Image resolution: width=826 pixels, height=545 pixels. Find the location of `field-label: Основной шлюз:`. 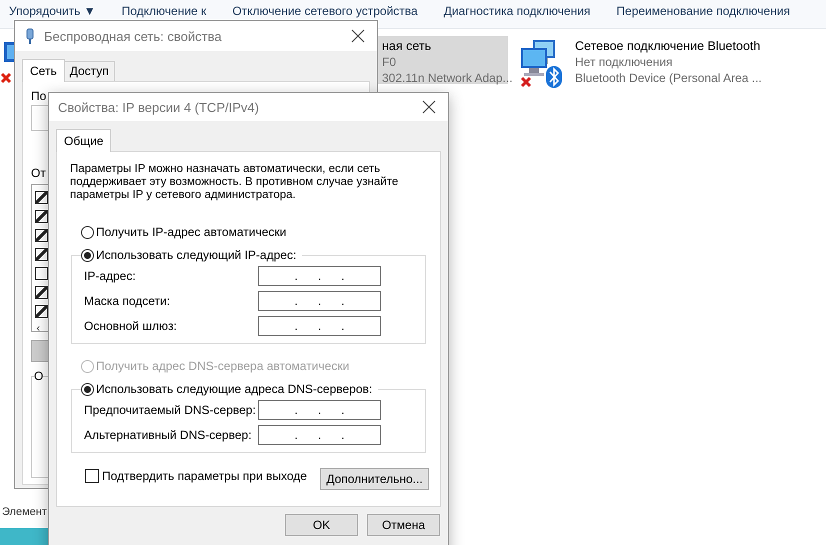

field-label: Основной шлюз: is located at coordinates (131, 325).